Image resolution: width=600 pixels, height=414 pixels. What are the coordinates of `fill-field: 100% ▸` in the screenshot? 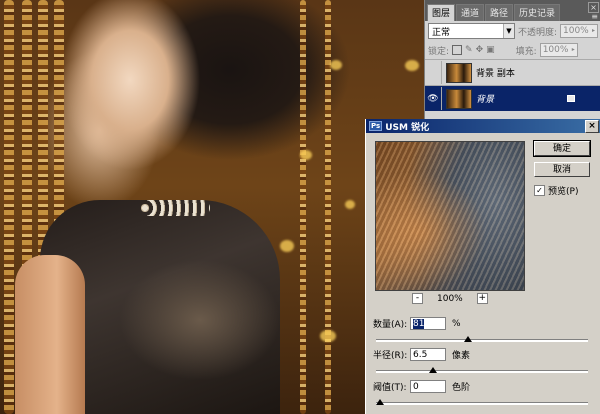 It's located at (558, 50).